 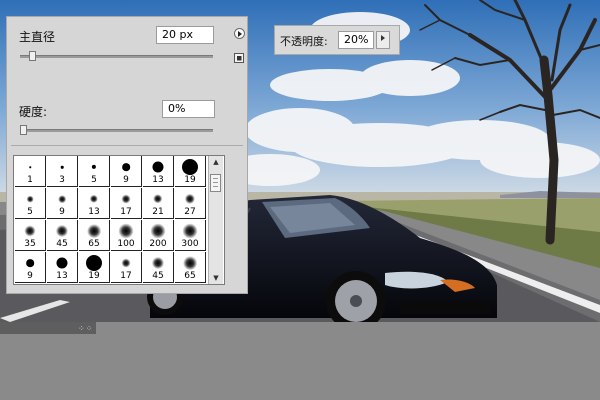 I want to click on master-diameter-slider-thumb, so click(x=33, y=56).